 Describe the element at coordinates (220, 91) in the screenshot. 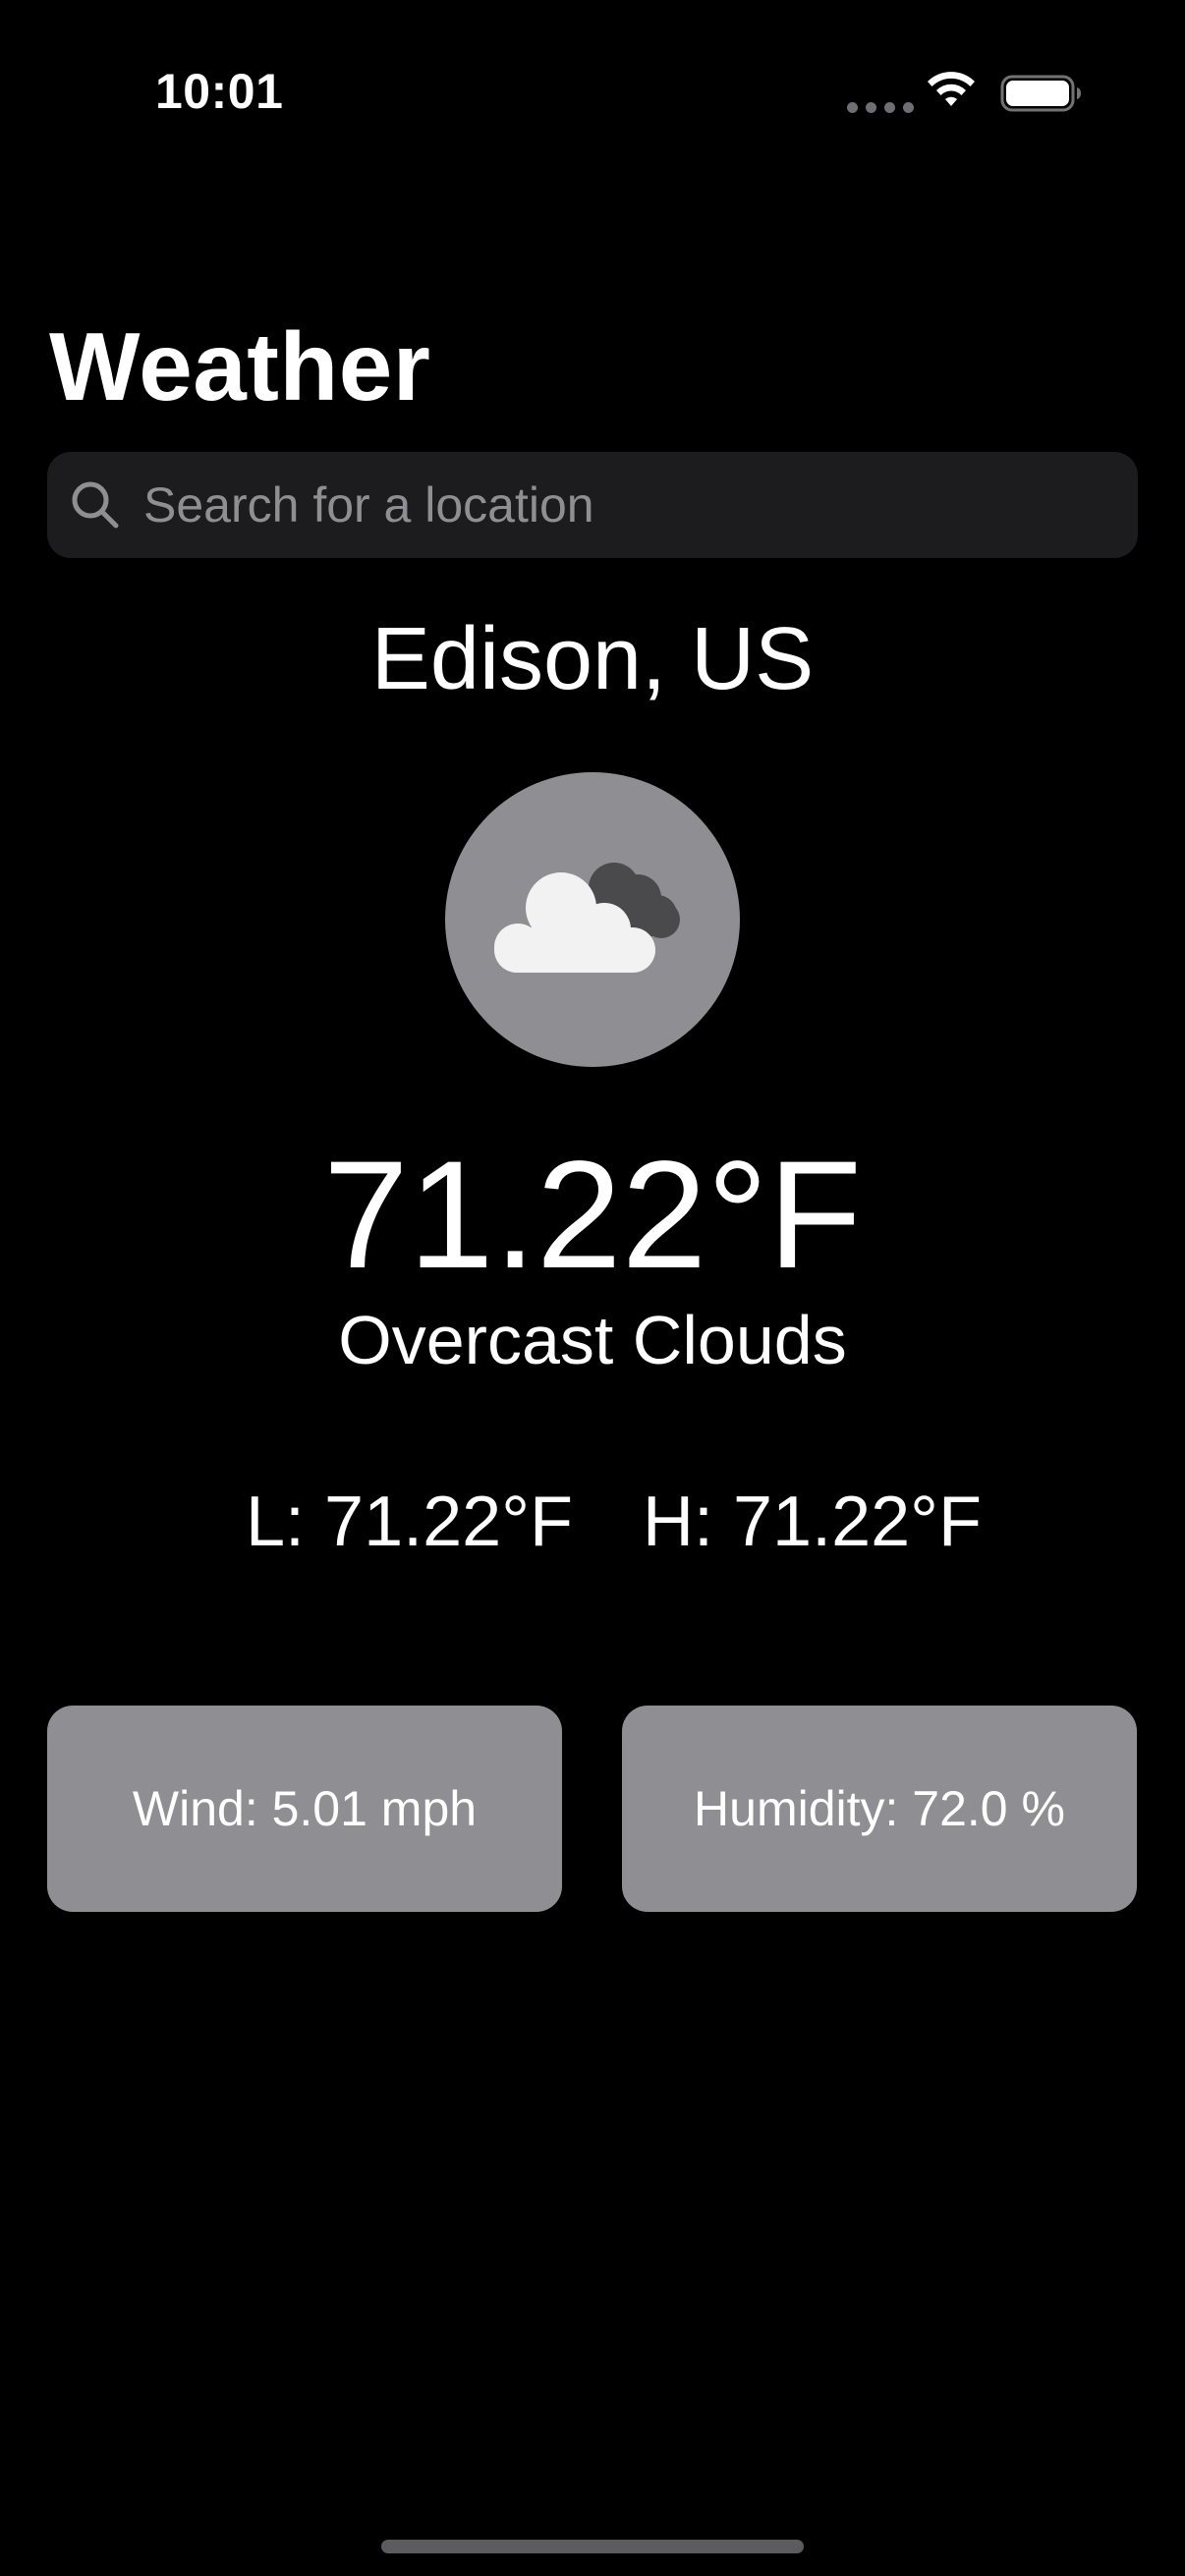

I see `status-time: 10:01` at that location.